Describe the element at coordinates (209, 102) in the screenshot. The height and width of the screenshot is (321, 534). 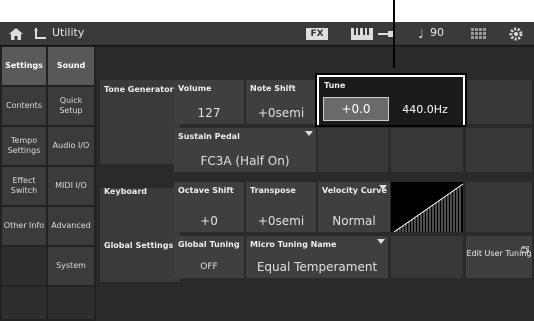
I see `volume-cell: Volume 127` at that location.